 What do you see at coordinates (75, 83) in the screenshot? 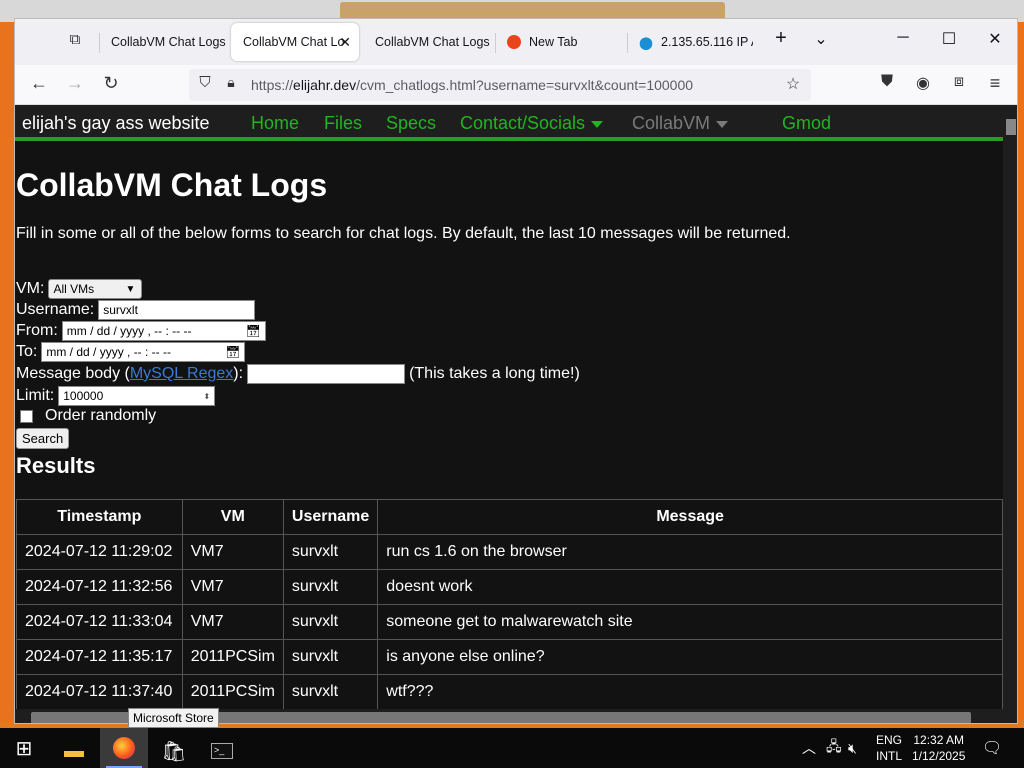
I see `forward-arrow-icon: →` at bounding box center [75, 83].